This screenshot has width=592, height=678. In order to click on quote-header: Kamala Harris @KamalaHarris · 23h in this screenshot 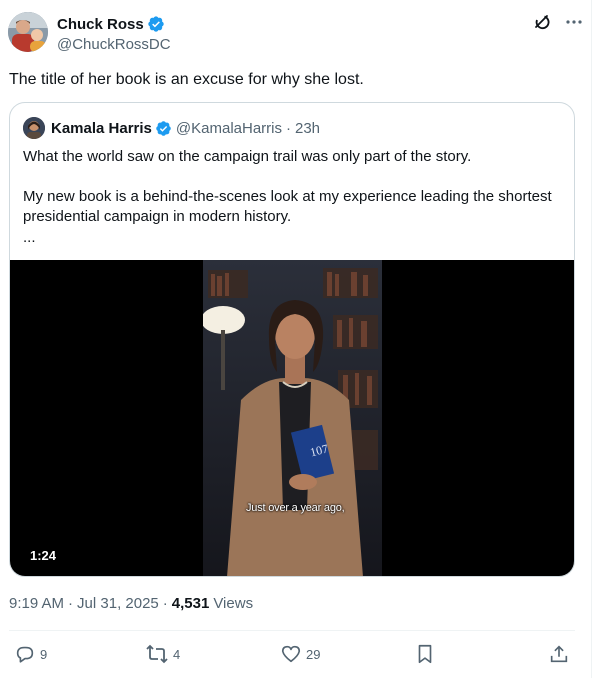, I will do `click(171, 128)`.